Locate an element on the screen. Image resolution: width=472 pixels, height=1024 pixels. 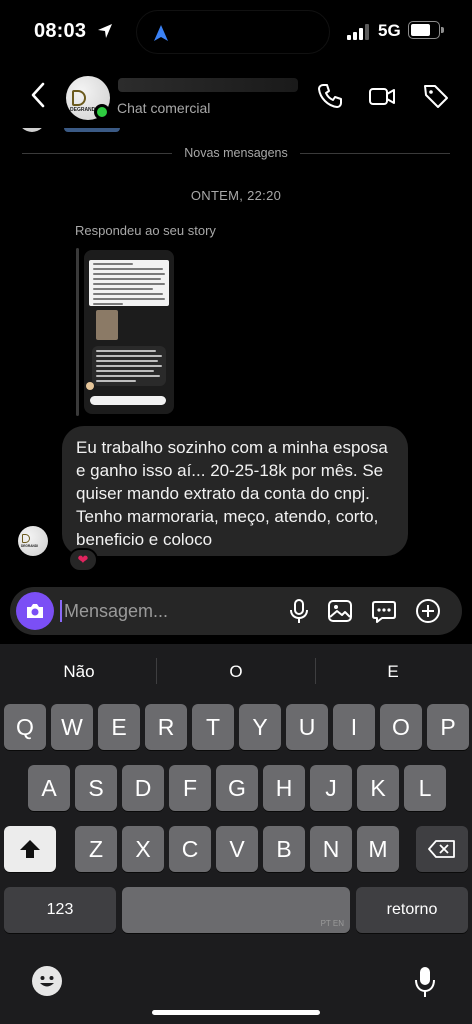
space-language-label: PT EN is located at coordinates (332, 923).